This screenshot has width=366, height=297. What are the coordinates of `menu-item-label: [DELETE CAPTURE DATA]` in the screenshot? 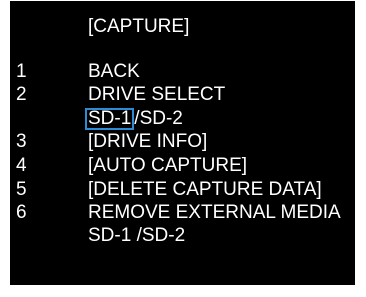 It's located at (205, 189).